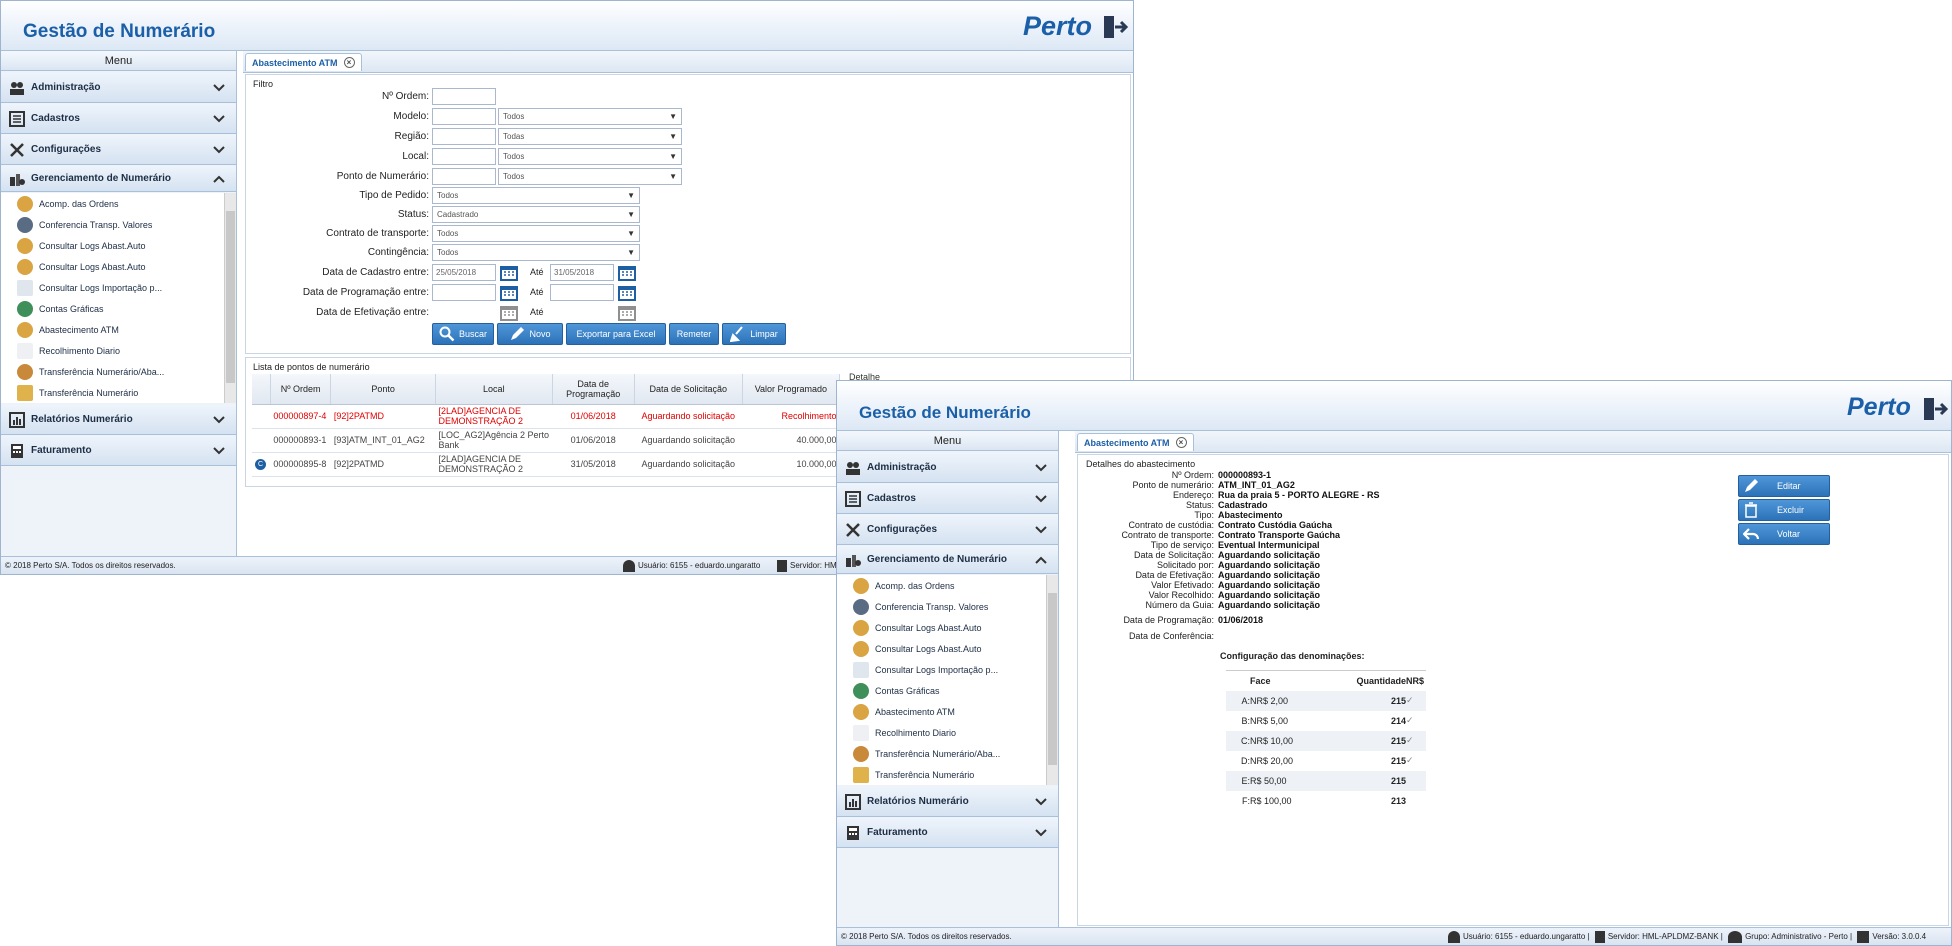  I want to click on local-select: Todos, so click(590, 156).